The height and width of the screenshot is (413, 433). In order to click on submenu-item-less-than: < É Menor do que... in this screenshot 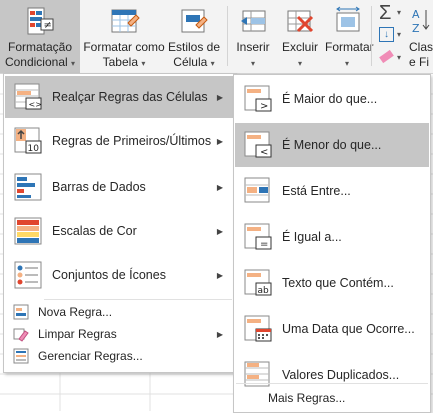, I will do `click(332, 145)`.